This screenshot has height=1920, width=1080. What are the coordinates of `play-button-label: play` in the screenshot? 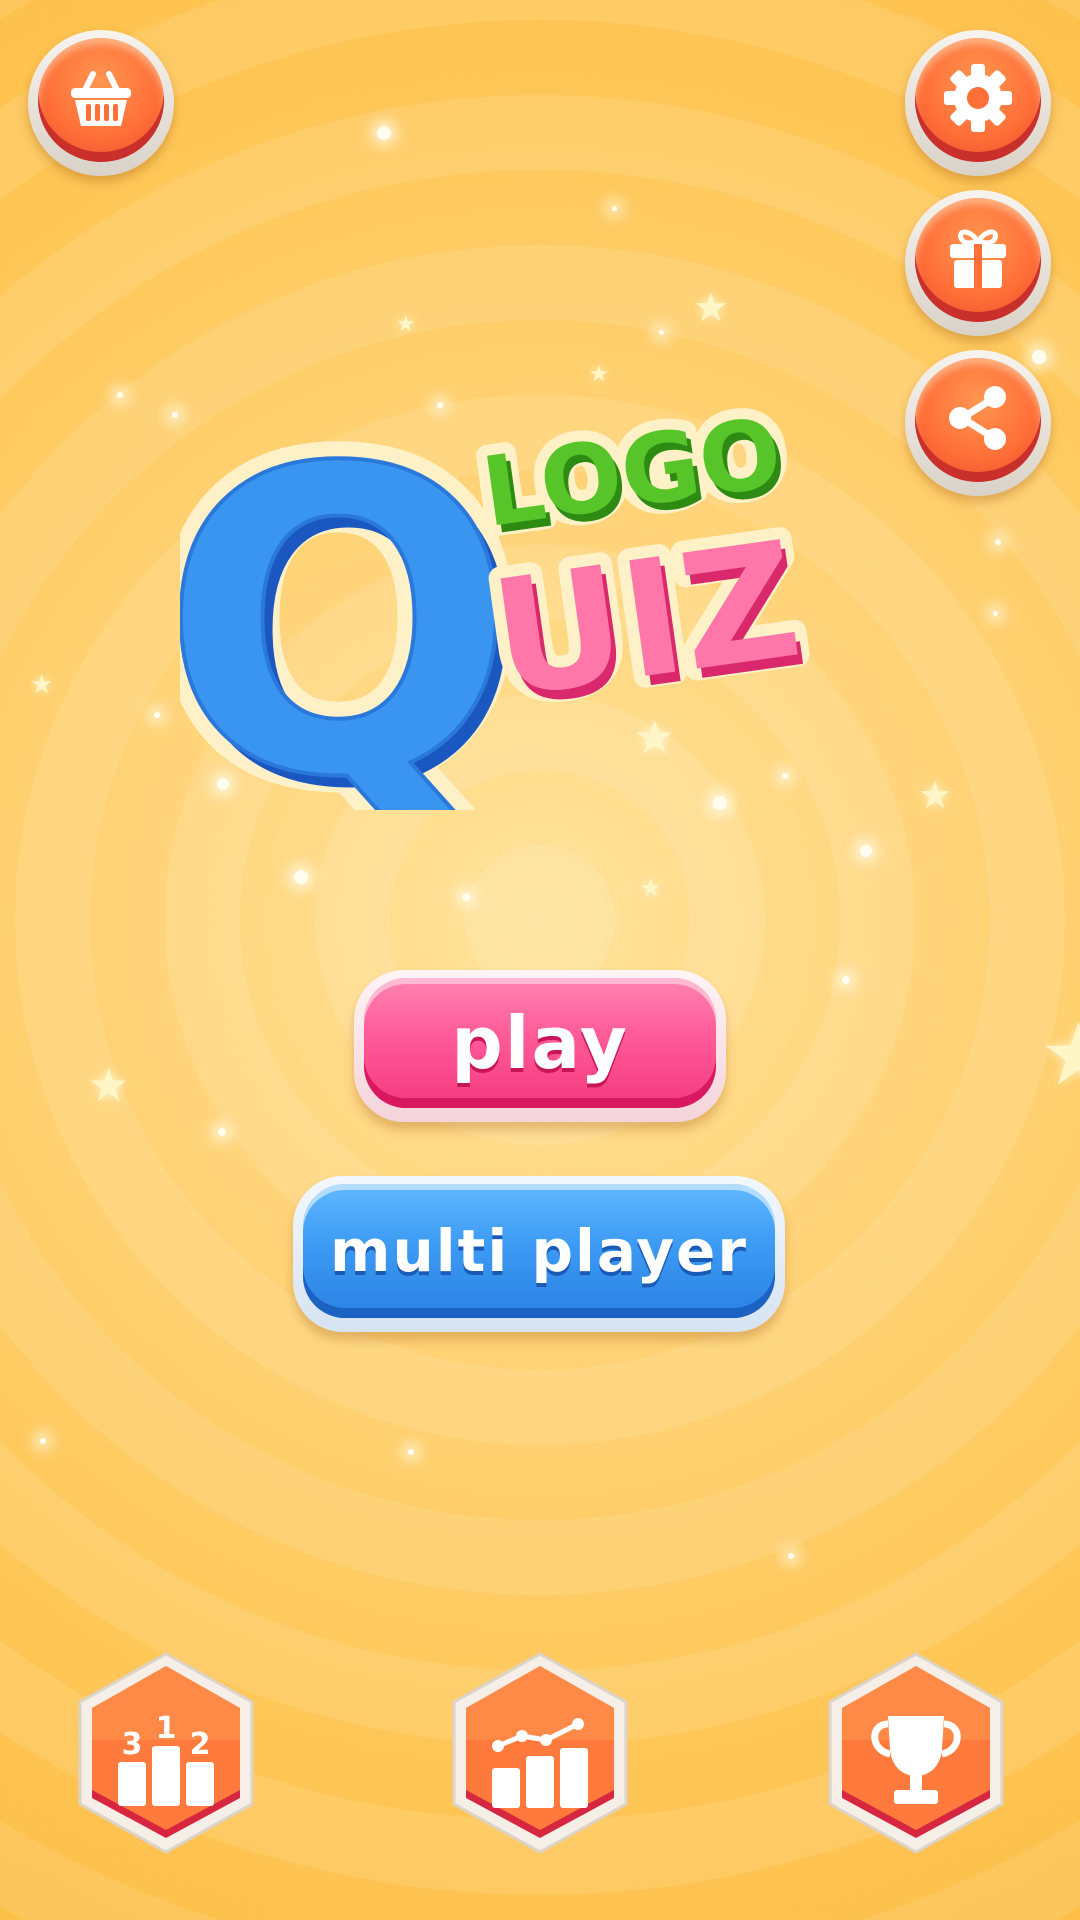 It's located at (540, 1043).